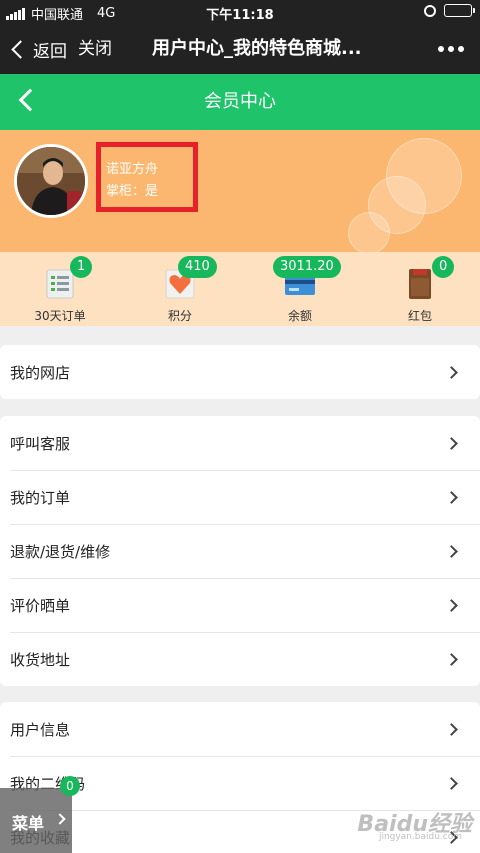  What do you see at coordinates (240, 659) in the screenshot?
I see `menu-item-address: 收货地址` at bounding box center [240, 659].